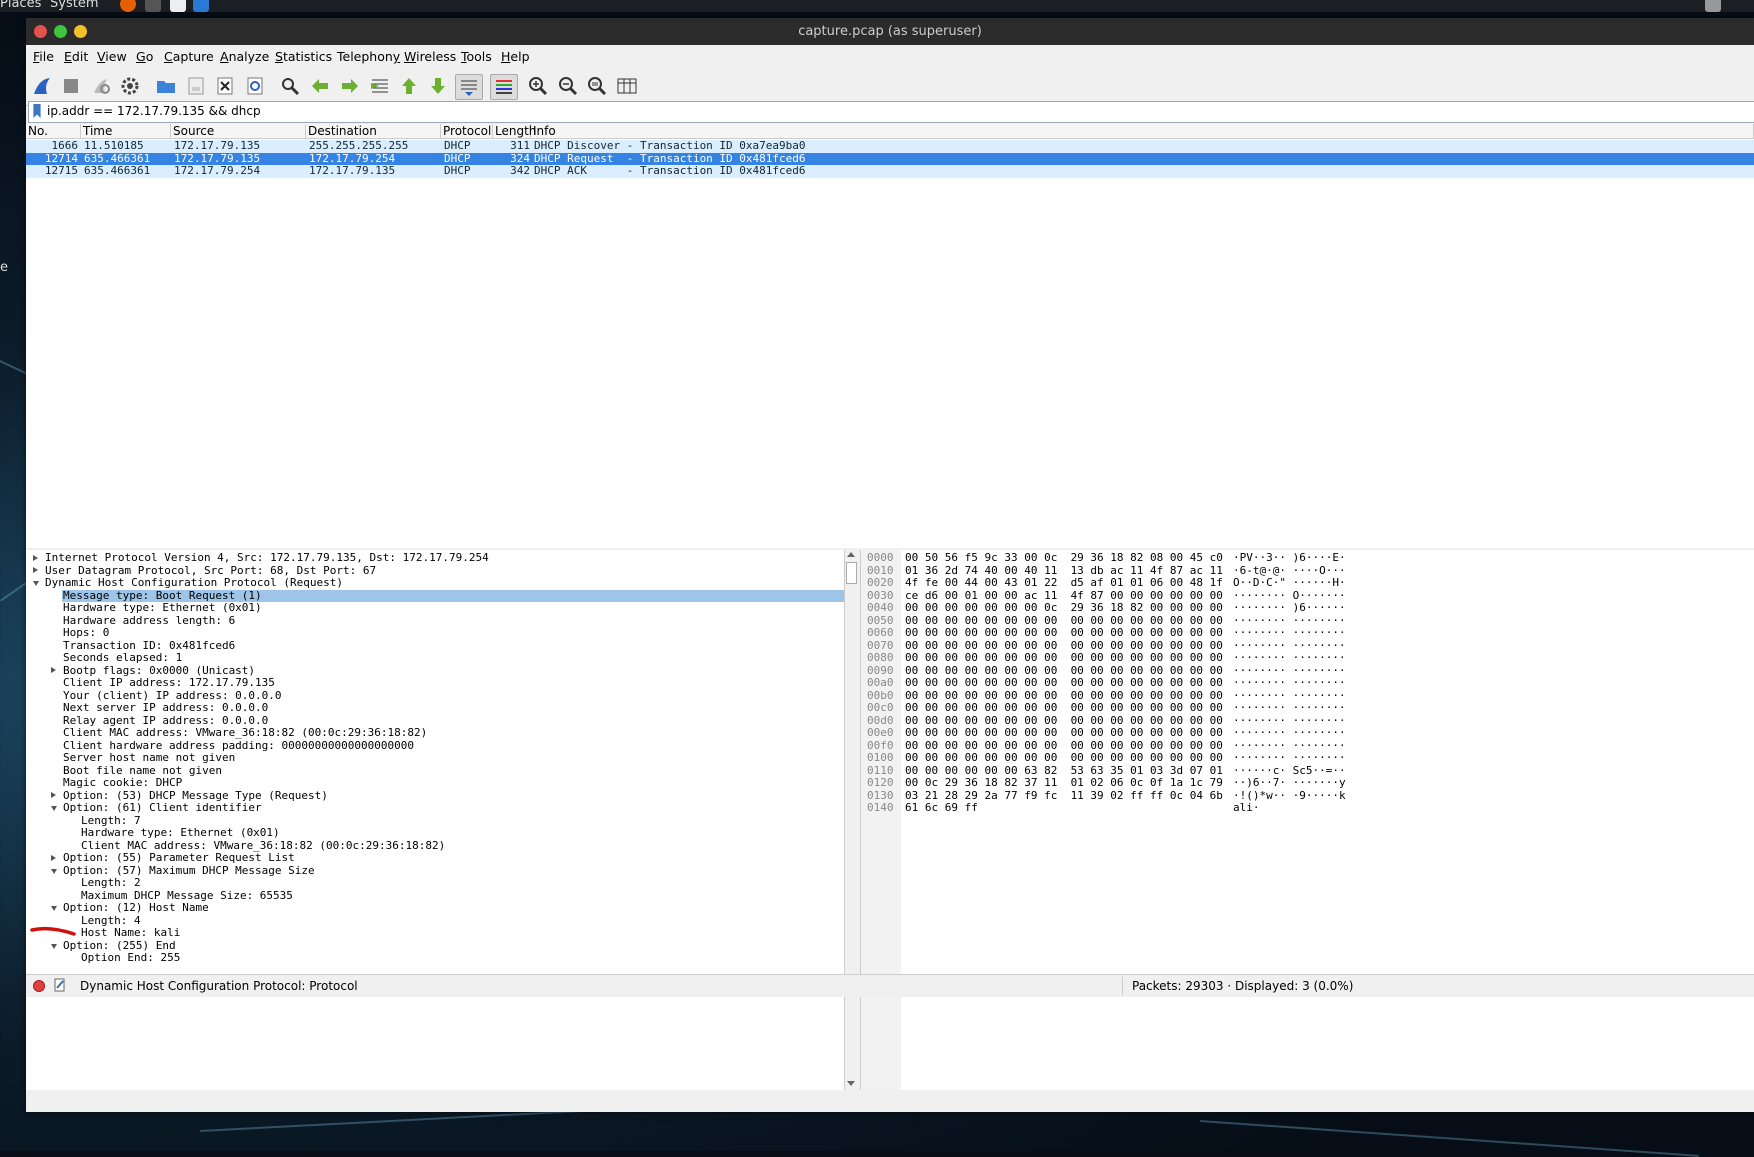 The height and width of the screenshot is (1157, 1754). Describe the element at coordinates (350, 86) in the screenshot. I see `go-forward-button` at that location.